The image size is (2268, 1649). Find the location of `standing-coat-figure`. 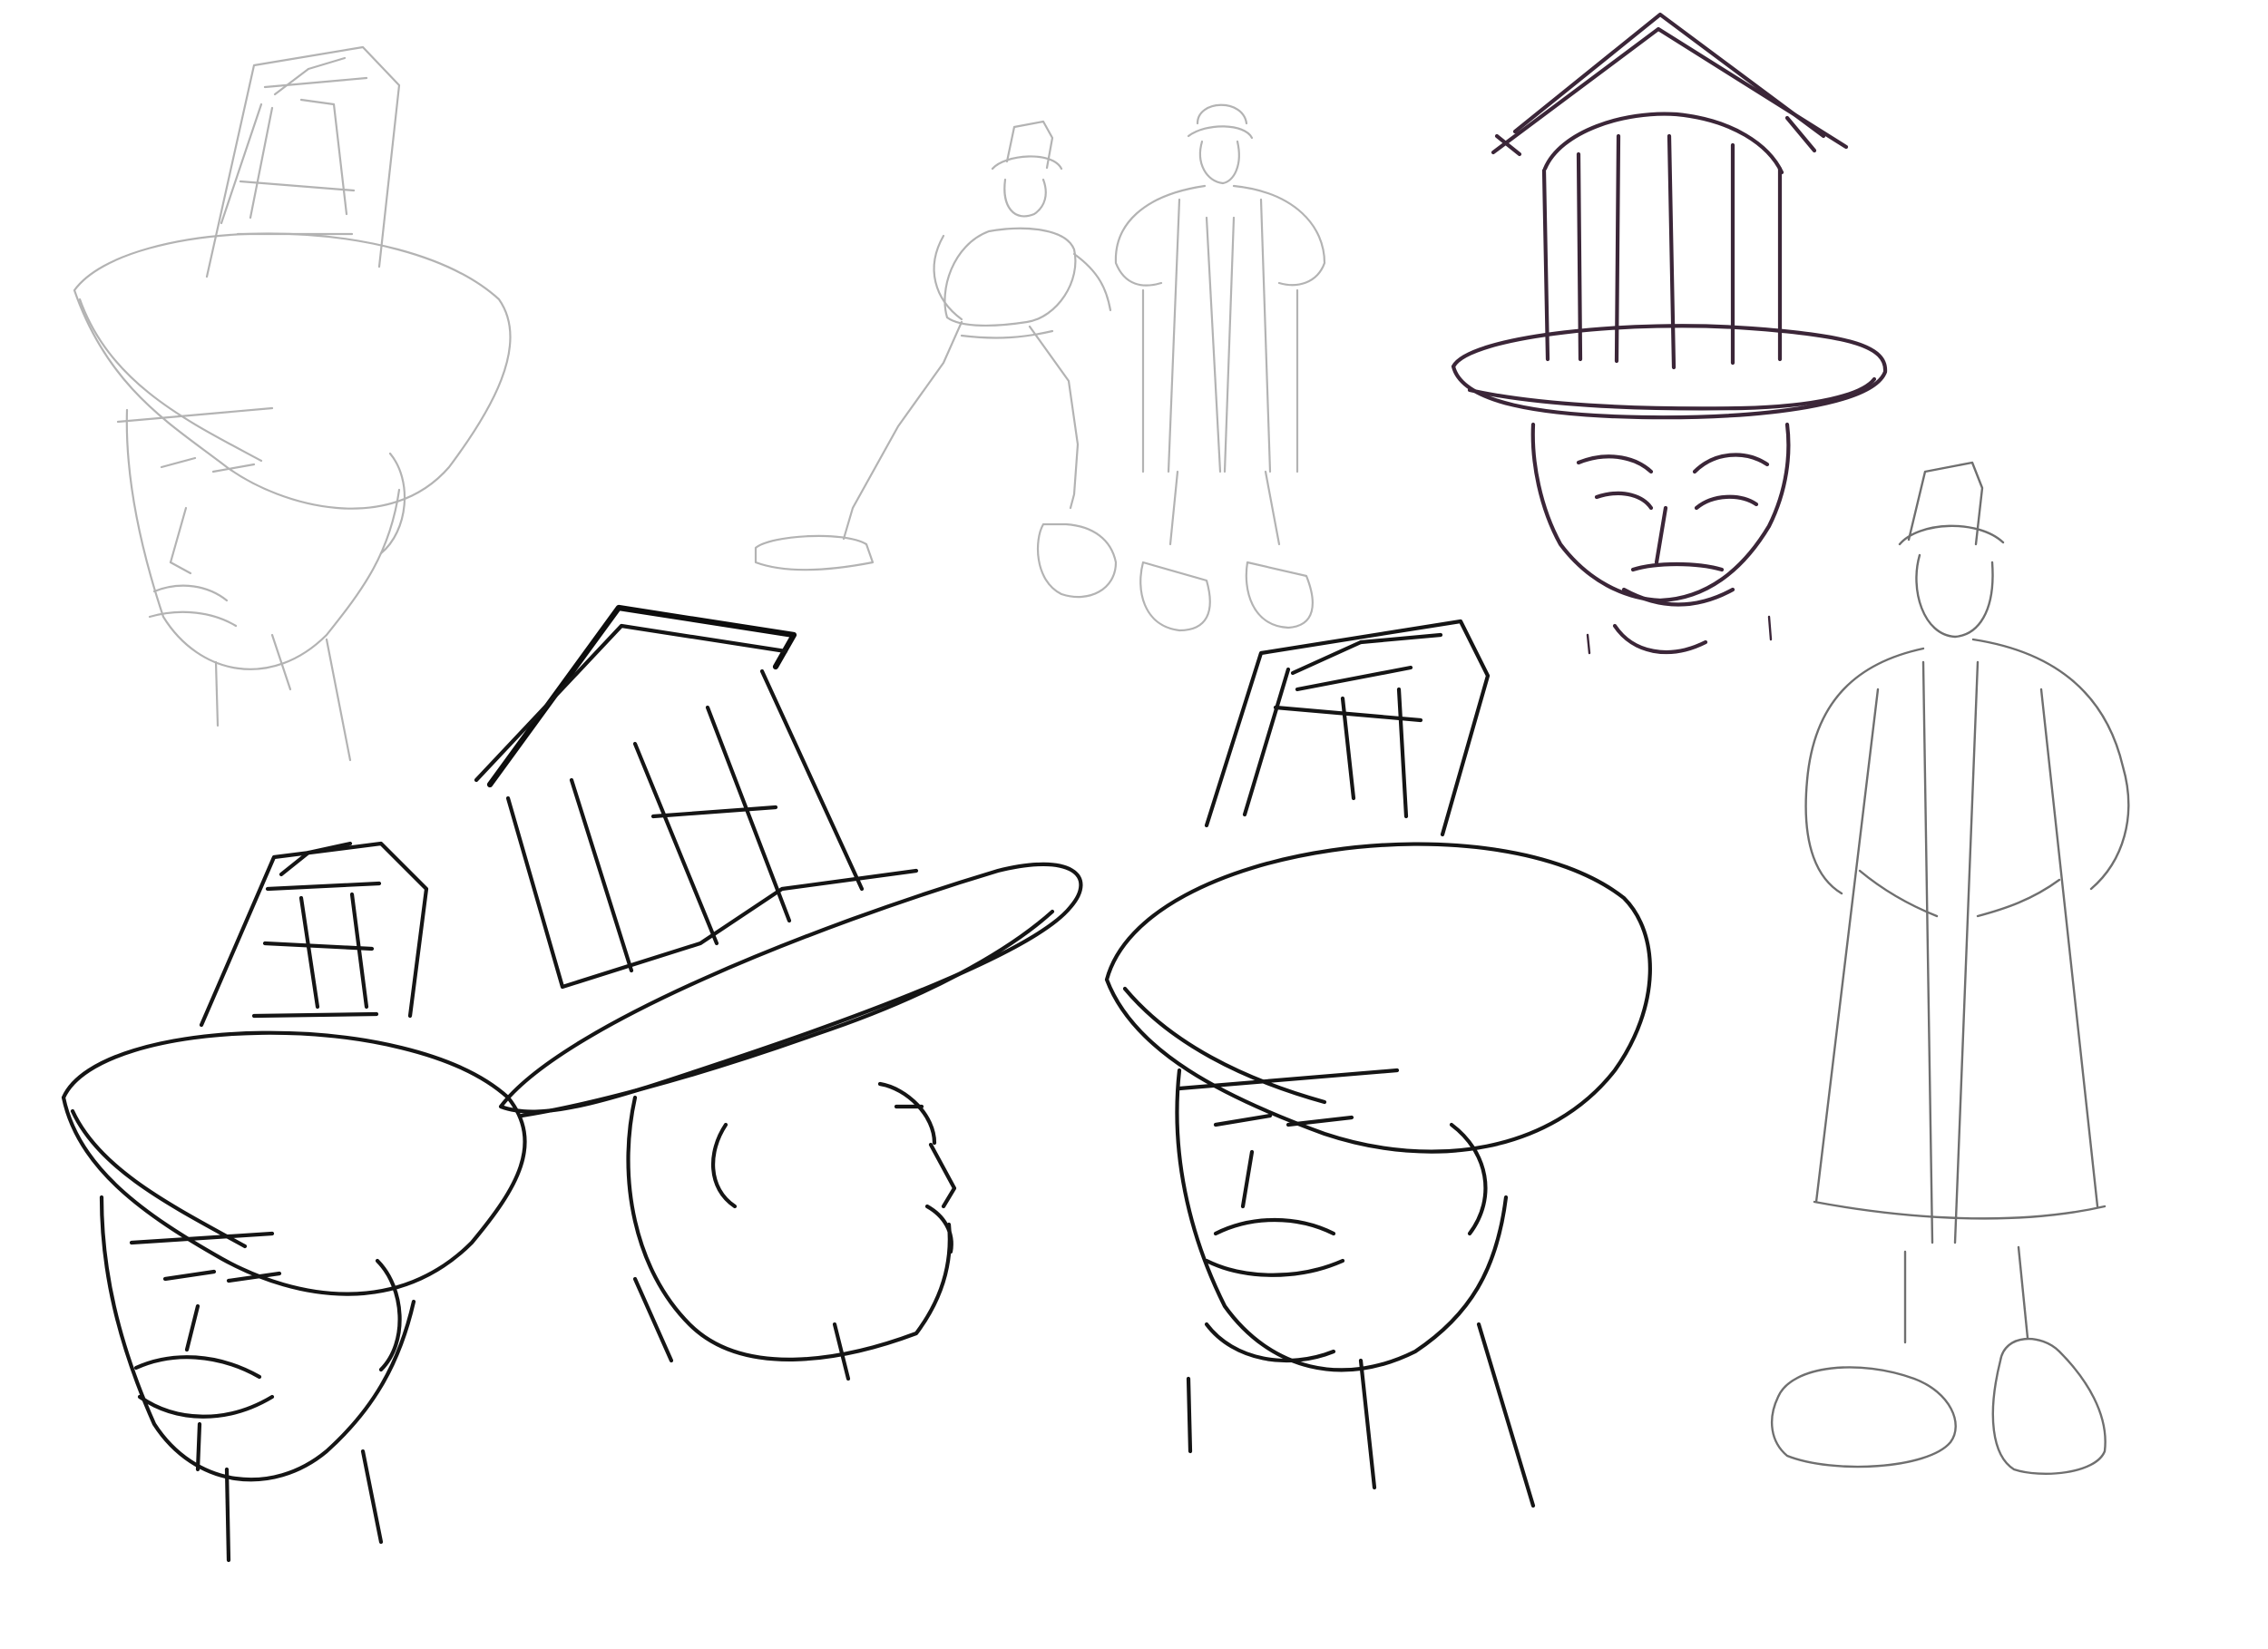

standing-coat-figure is located at coordinates (1951, 968).